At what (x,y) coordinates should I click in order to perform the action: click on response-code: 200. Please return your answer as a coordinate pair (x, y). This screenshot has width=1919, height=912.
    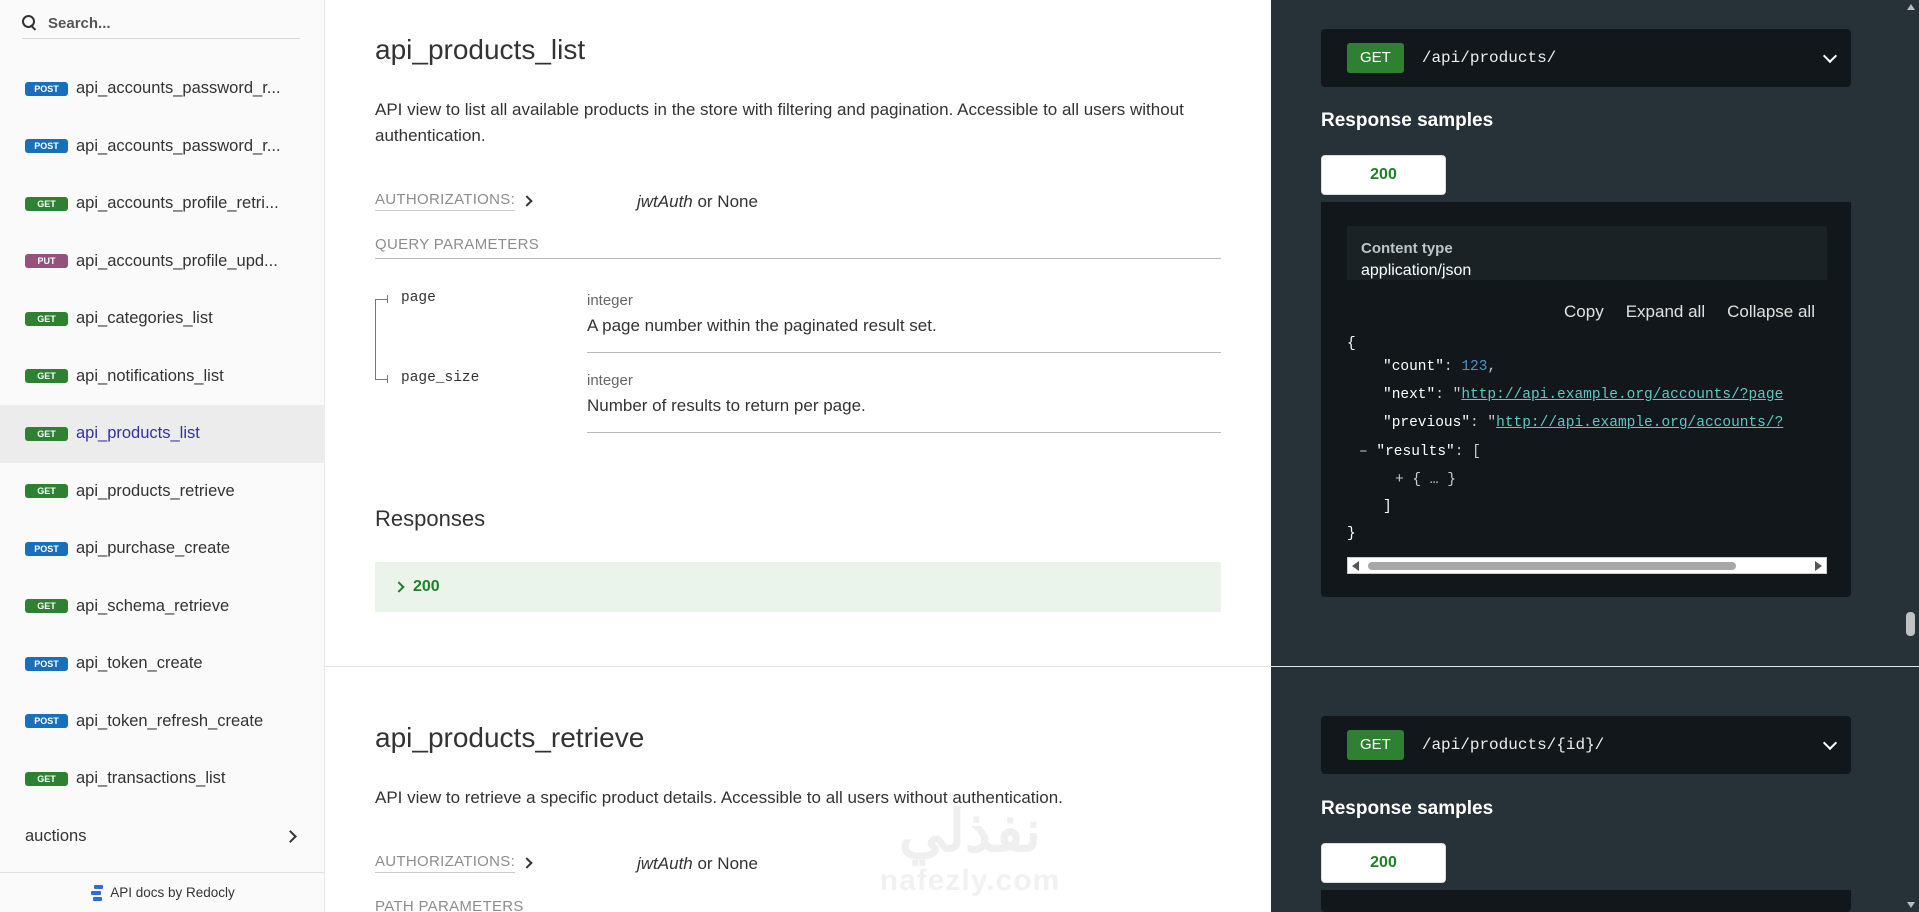
    Looking at the image, I should click on (426, 586).